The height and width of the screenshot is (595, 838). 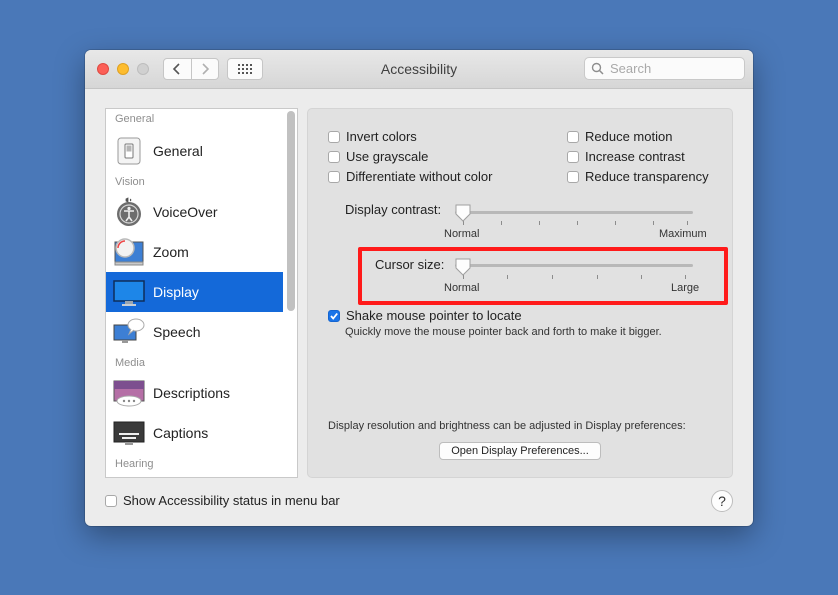 What do you see at coordinates (129, 433) in the screenshot?
I see `captions-icon` at bounding box center [129, 433].